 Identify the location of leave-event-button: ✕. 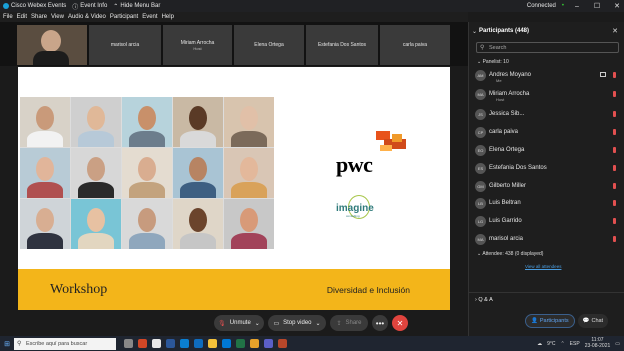
(400, 323).